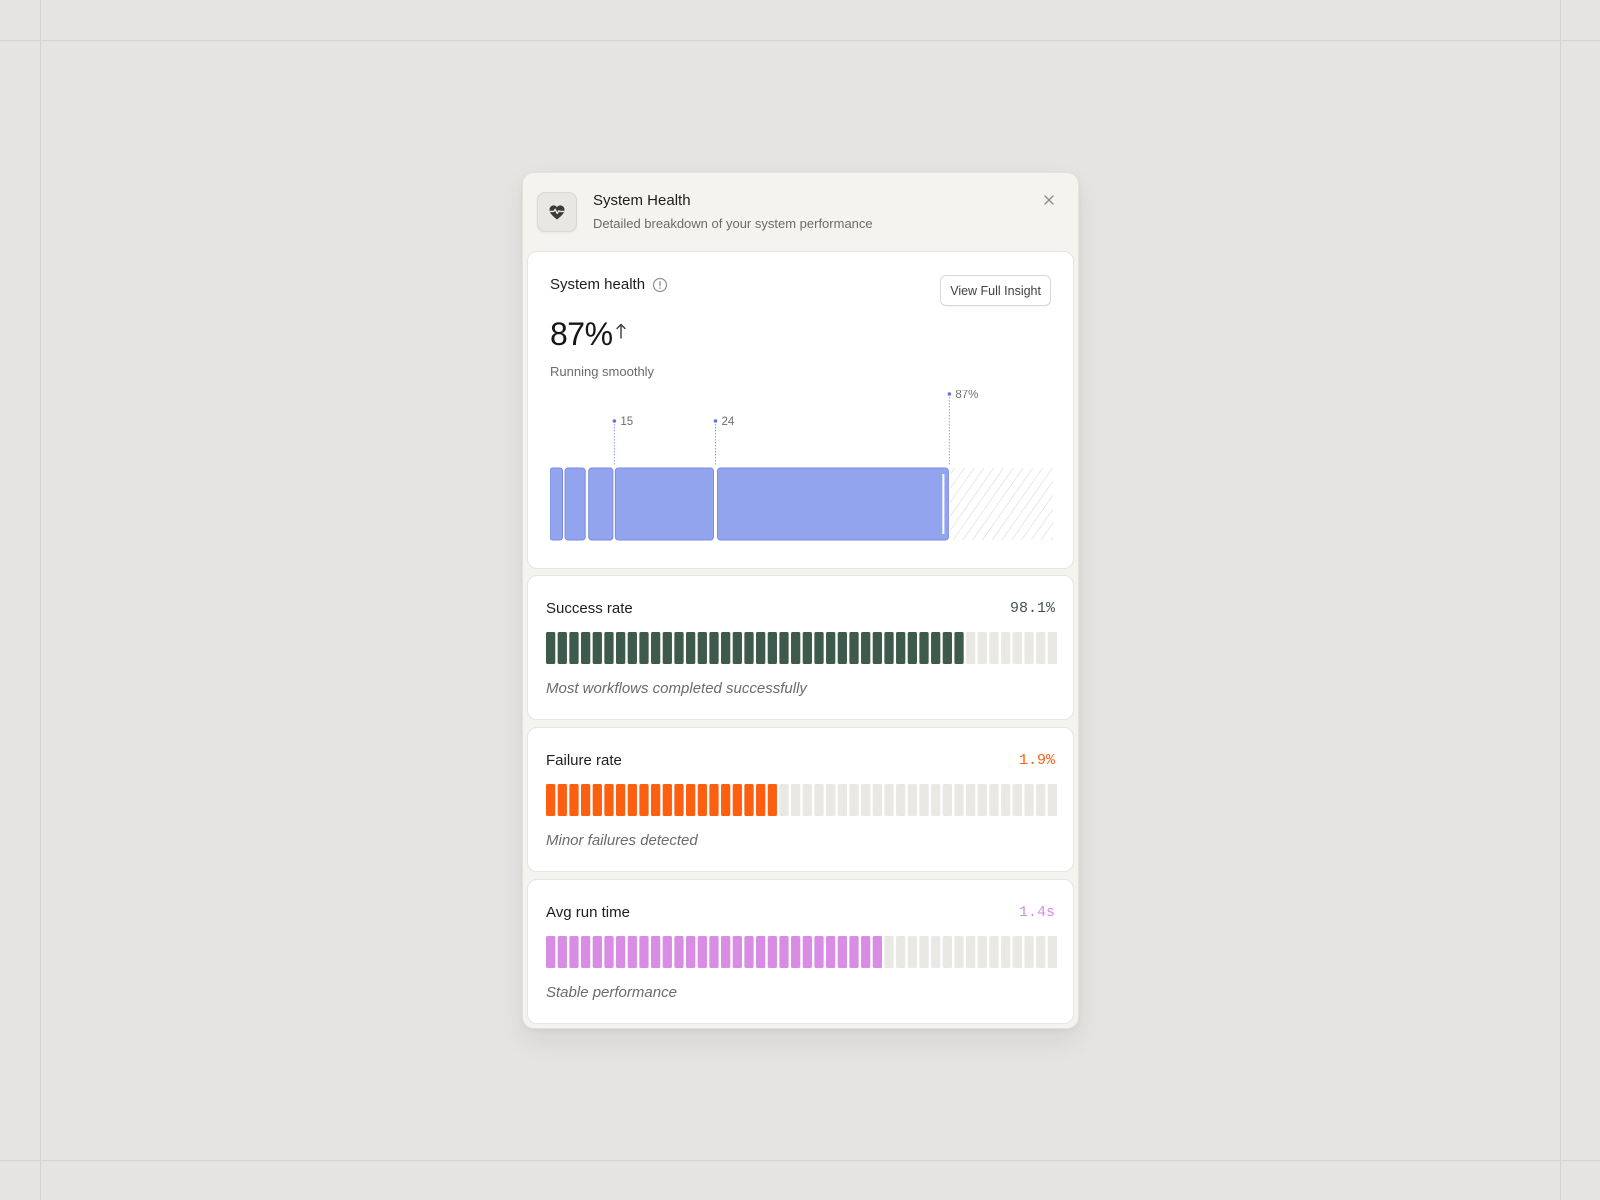  I want to click on metric-title: Success rate, so click(589, 608).